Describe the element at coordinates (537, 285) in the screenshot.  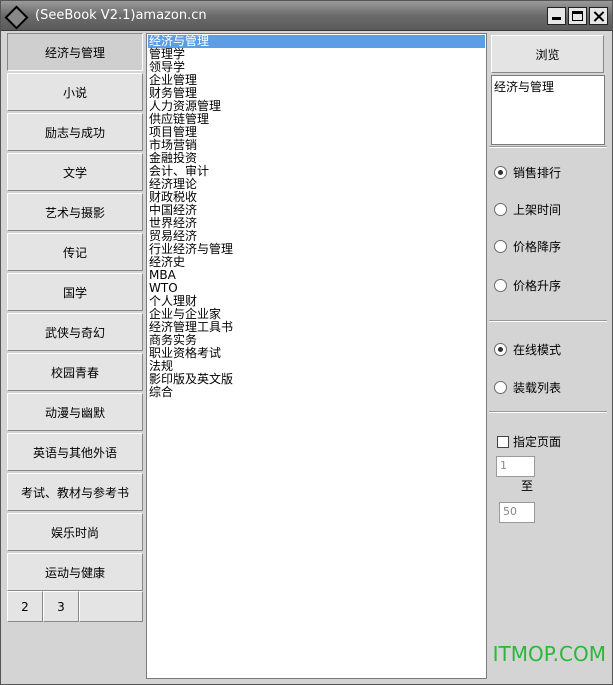
I see `sort-option-label: 价格升序` at that location.